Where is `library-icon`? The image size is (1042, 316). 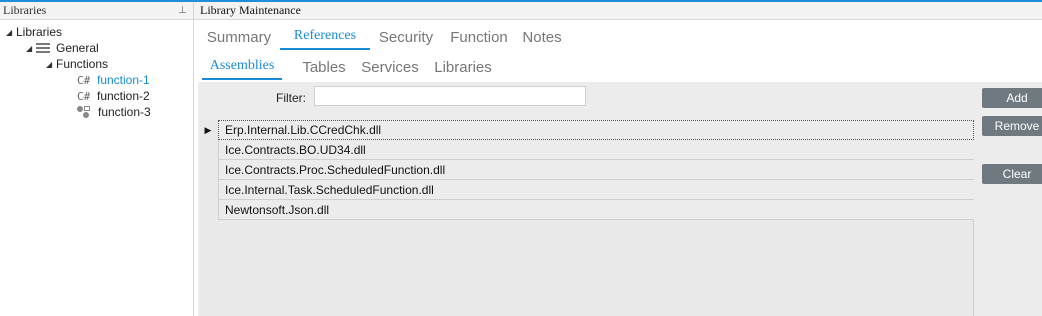
library-icon is located at coordinates (43, 48).